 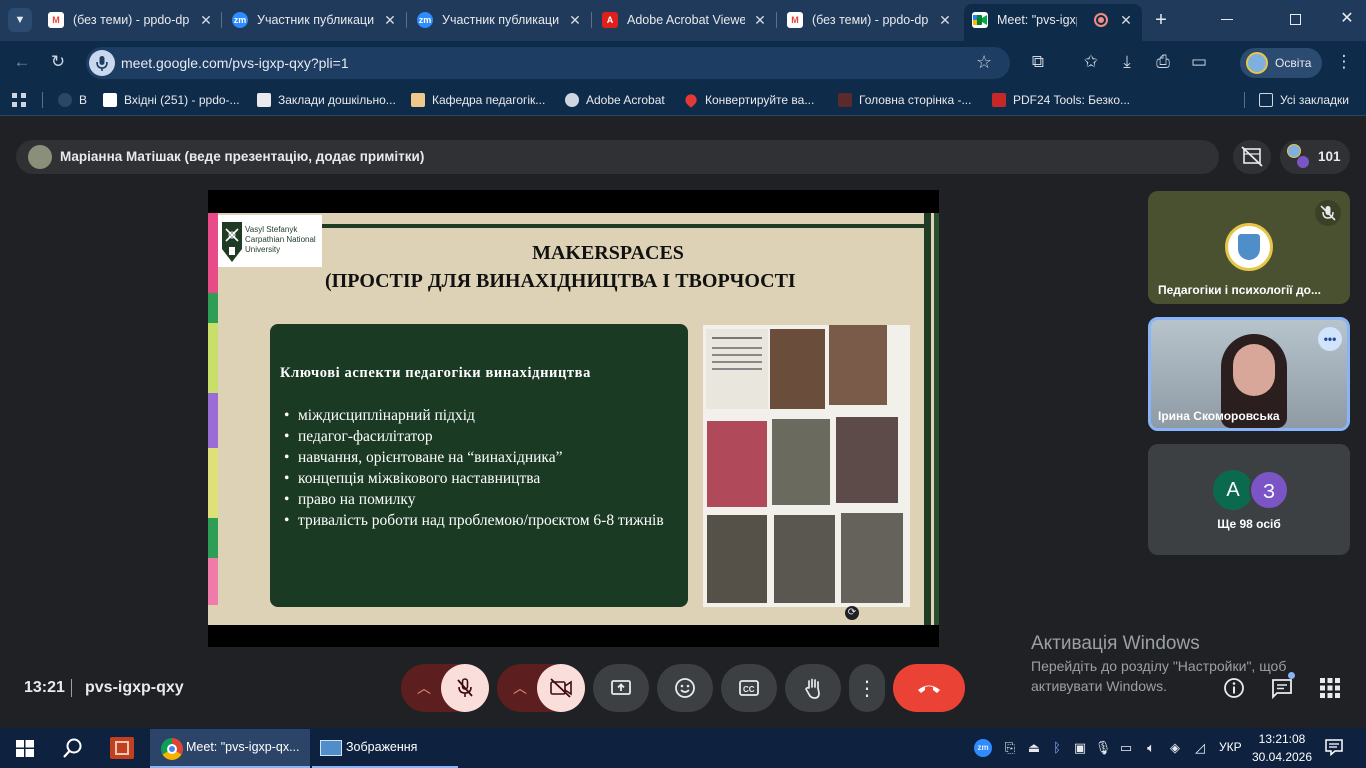 What do you see at coordinates (73, 748) in the screenshot?
I see `taskbar-search-button` at bounding box center [73, 748].